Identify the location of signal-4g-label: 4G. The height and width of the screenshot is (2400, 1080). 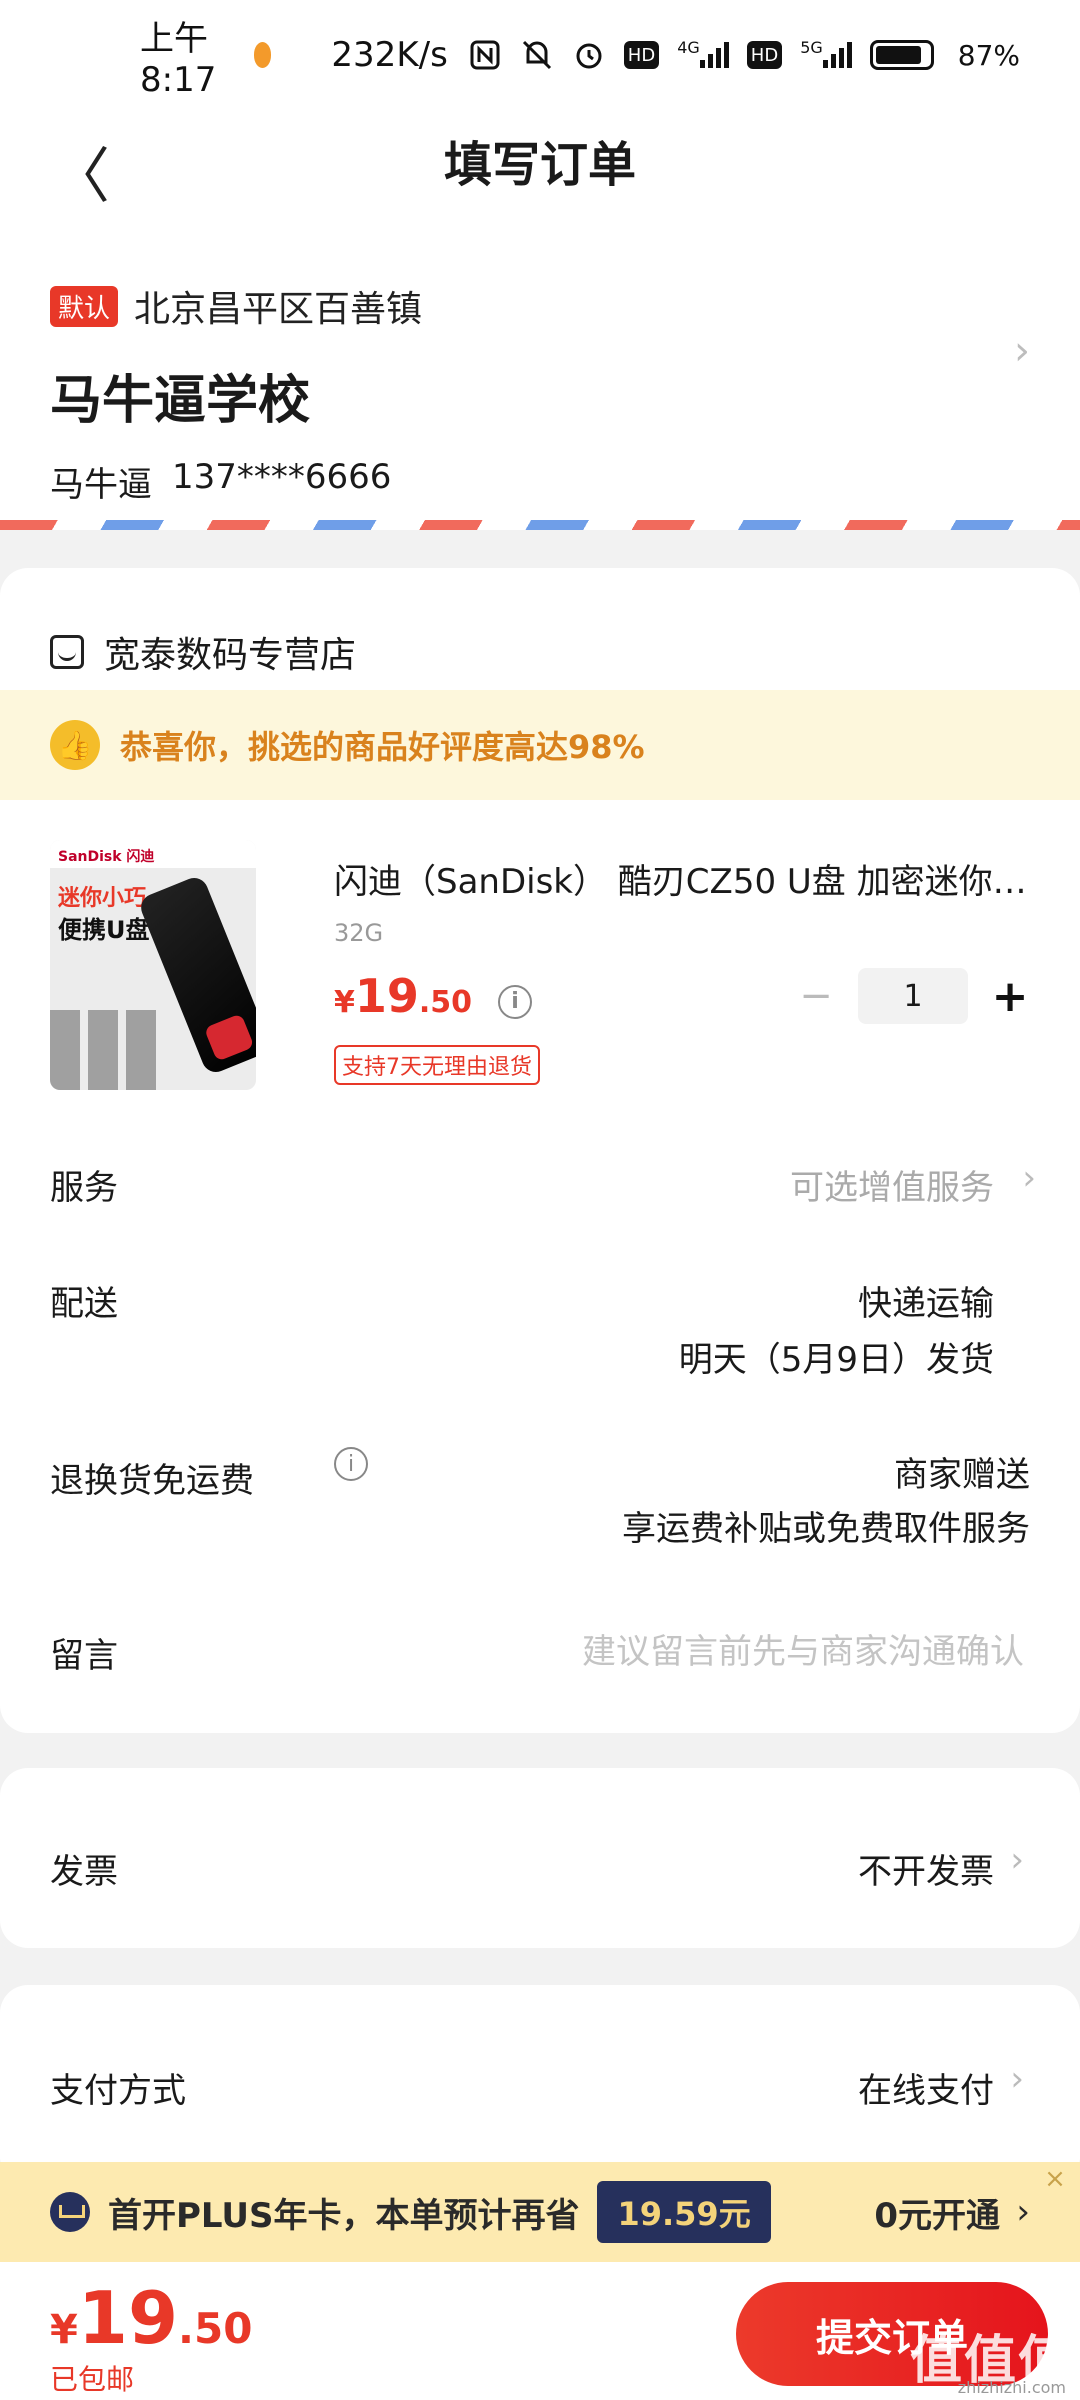
(688, 47).